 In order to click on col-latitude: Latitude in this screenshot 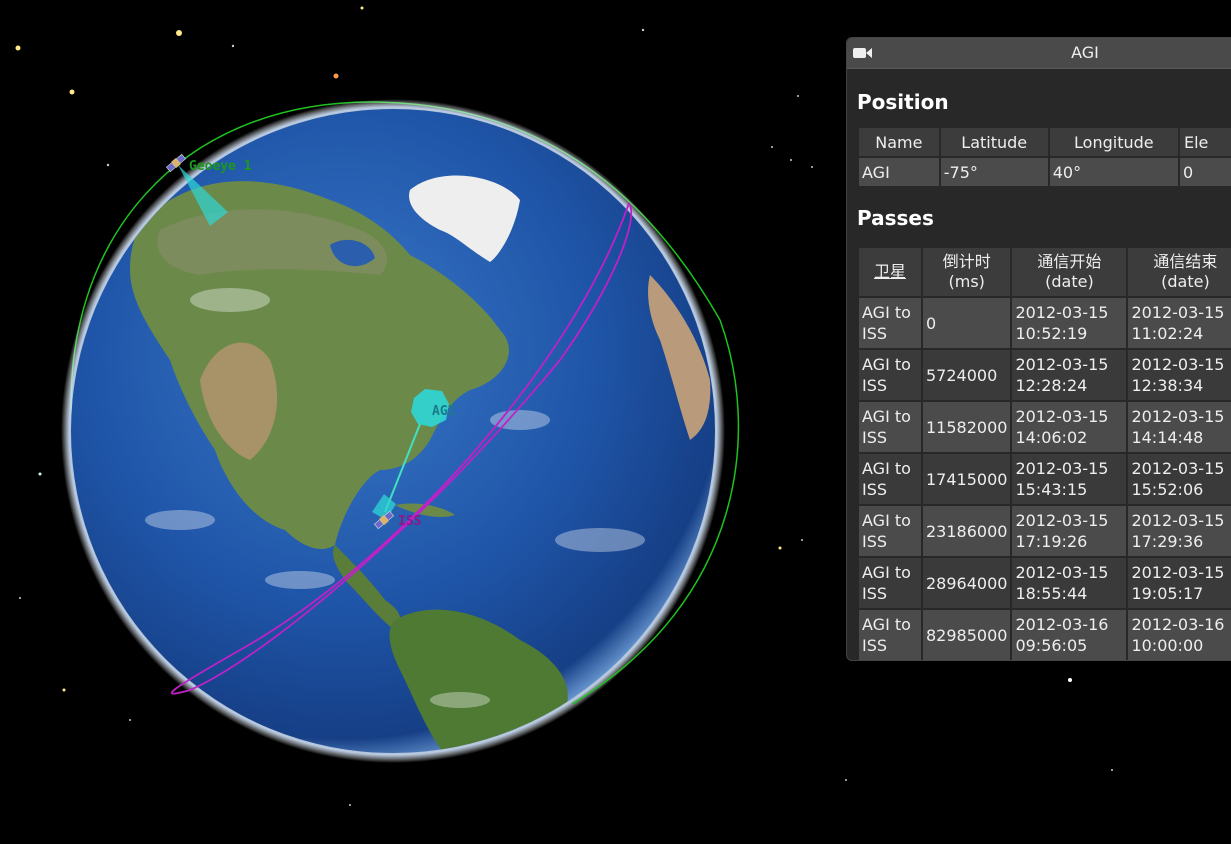, I will do `click(994, 142)`.